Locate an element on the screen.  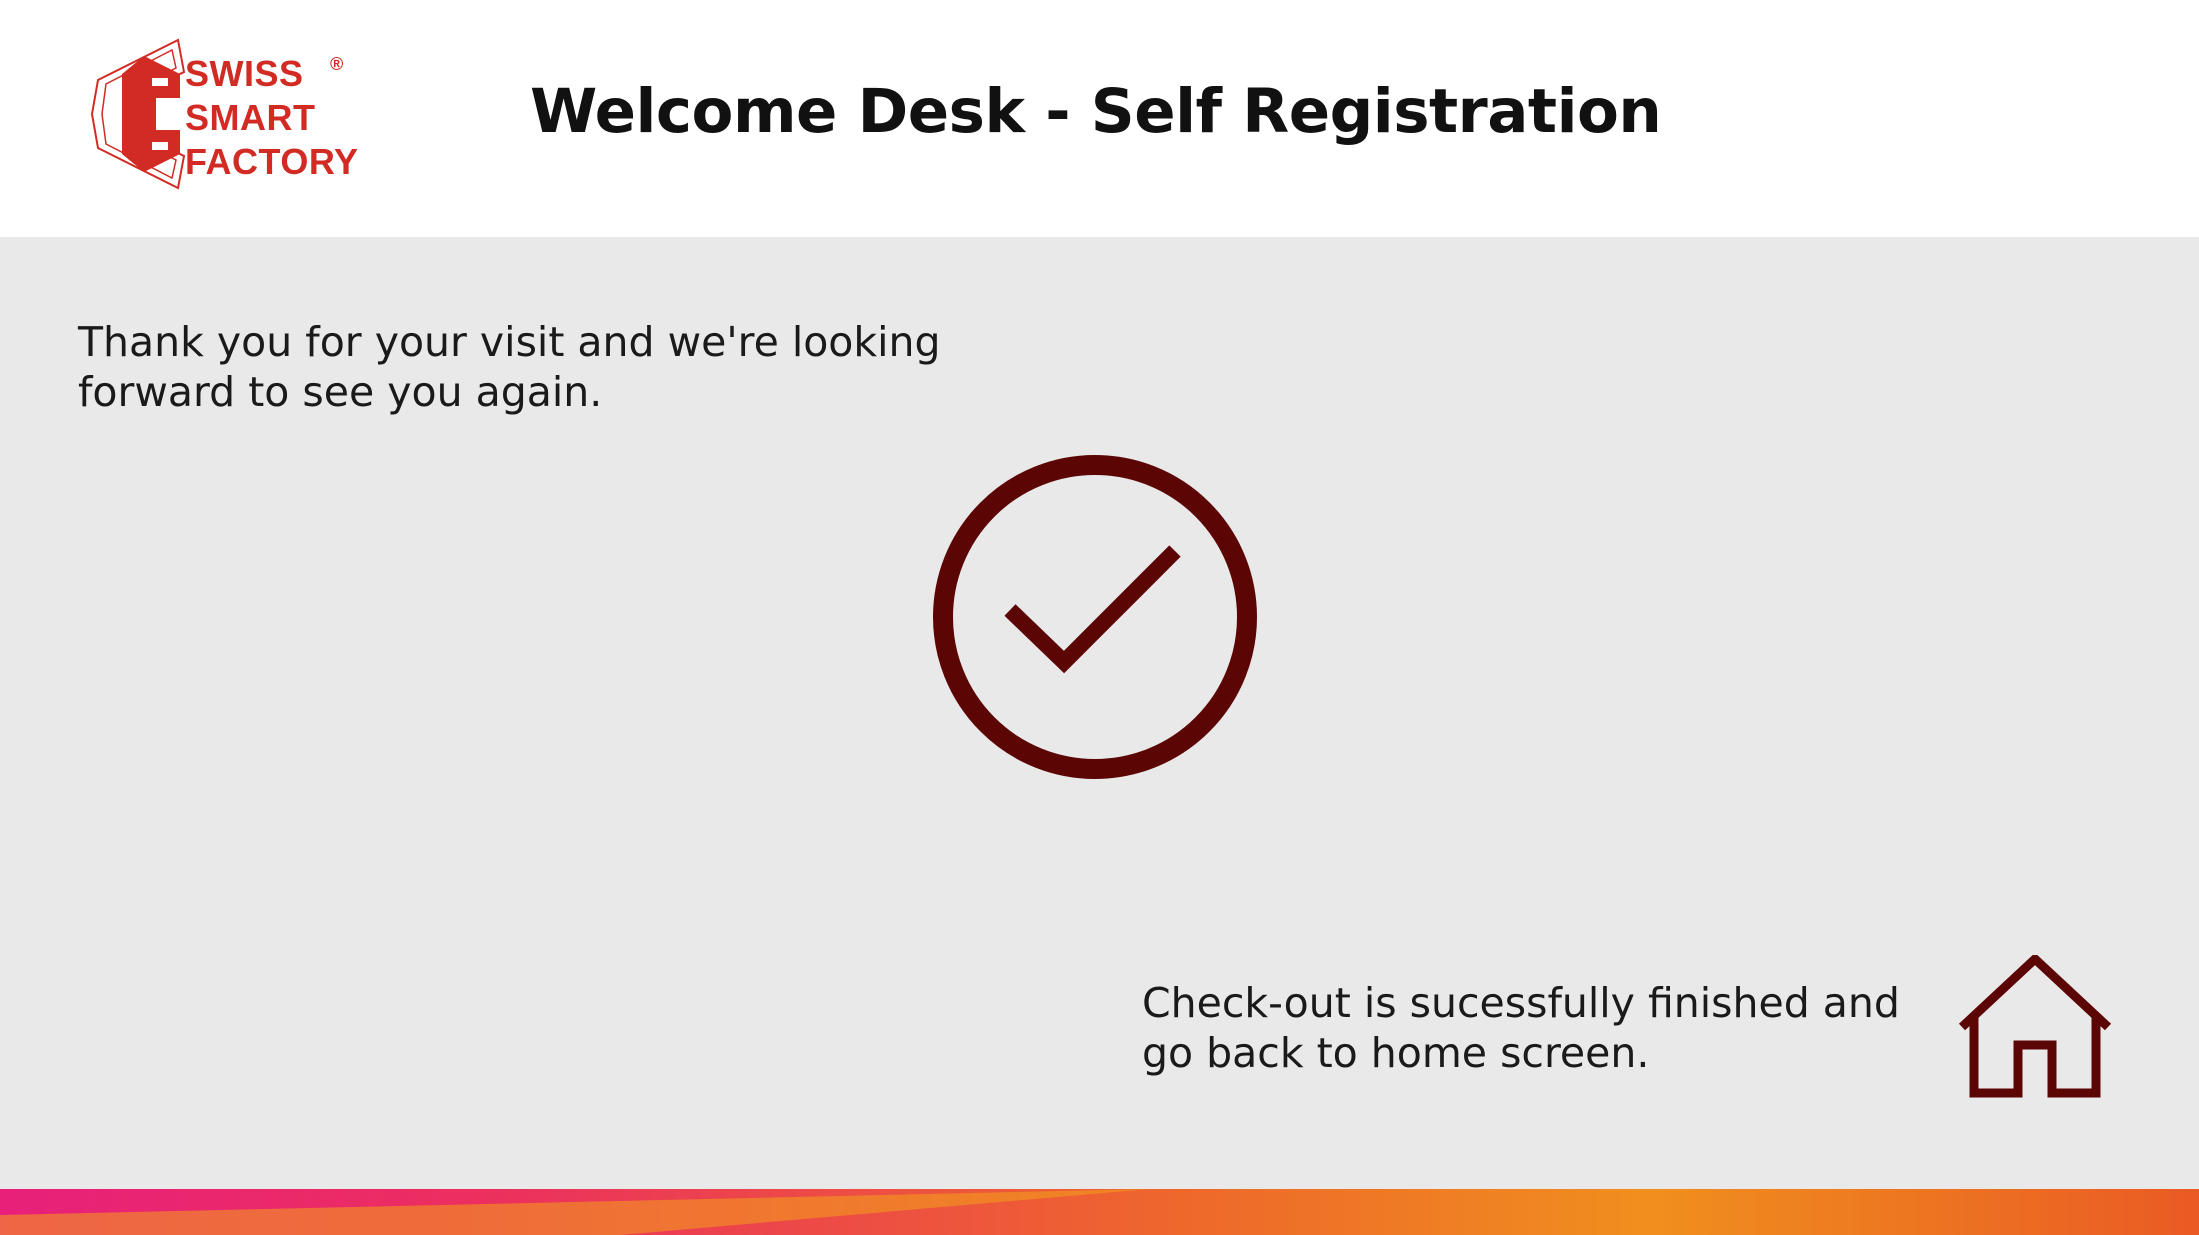
home-button is located at coordinates (2035, 1026).